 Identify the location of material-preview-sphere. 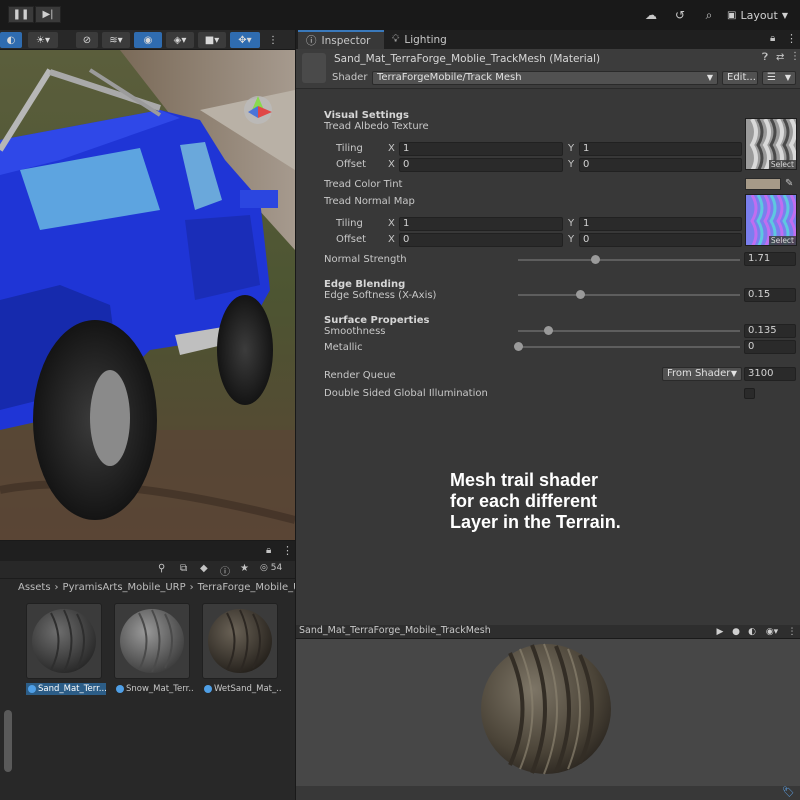
(546, 709).